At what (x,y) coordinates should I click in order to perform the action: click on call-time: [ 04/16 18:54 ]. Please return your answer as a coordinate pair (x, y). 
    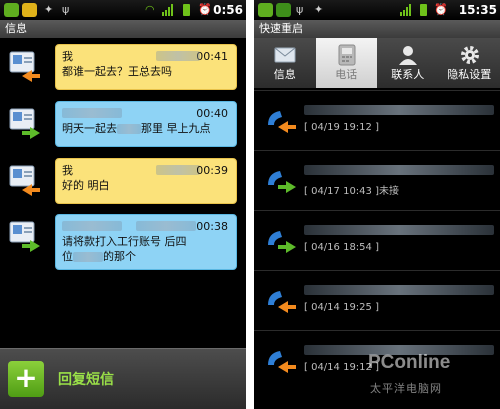
    Looking at the image, I should click on (341, 247).